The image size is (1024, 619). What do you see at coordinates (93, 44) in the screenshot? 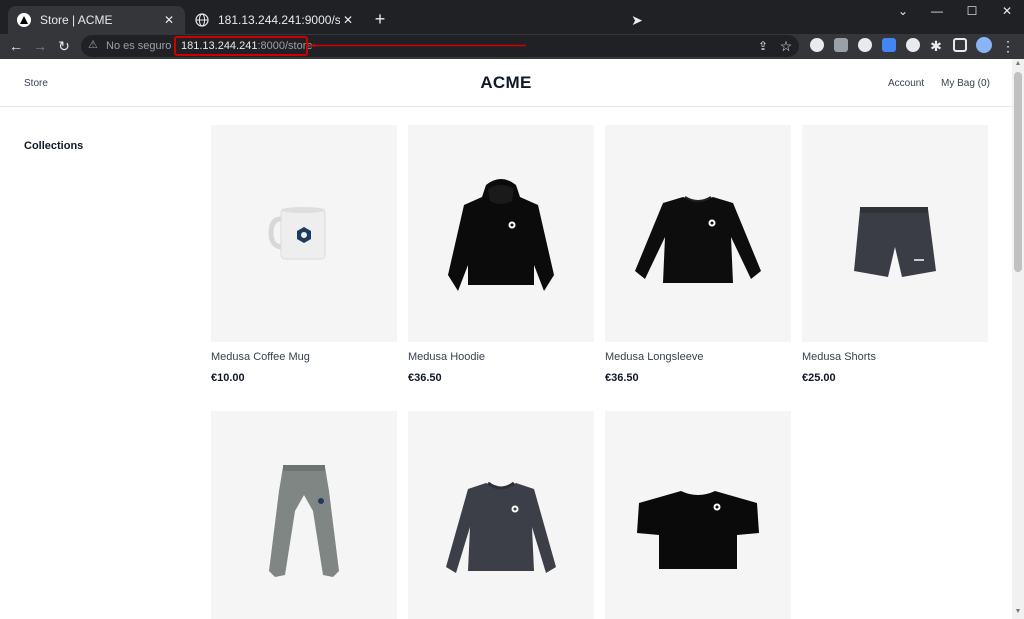
I see `warning-icon: ⚠` at bounding box center [93, 44].